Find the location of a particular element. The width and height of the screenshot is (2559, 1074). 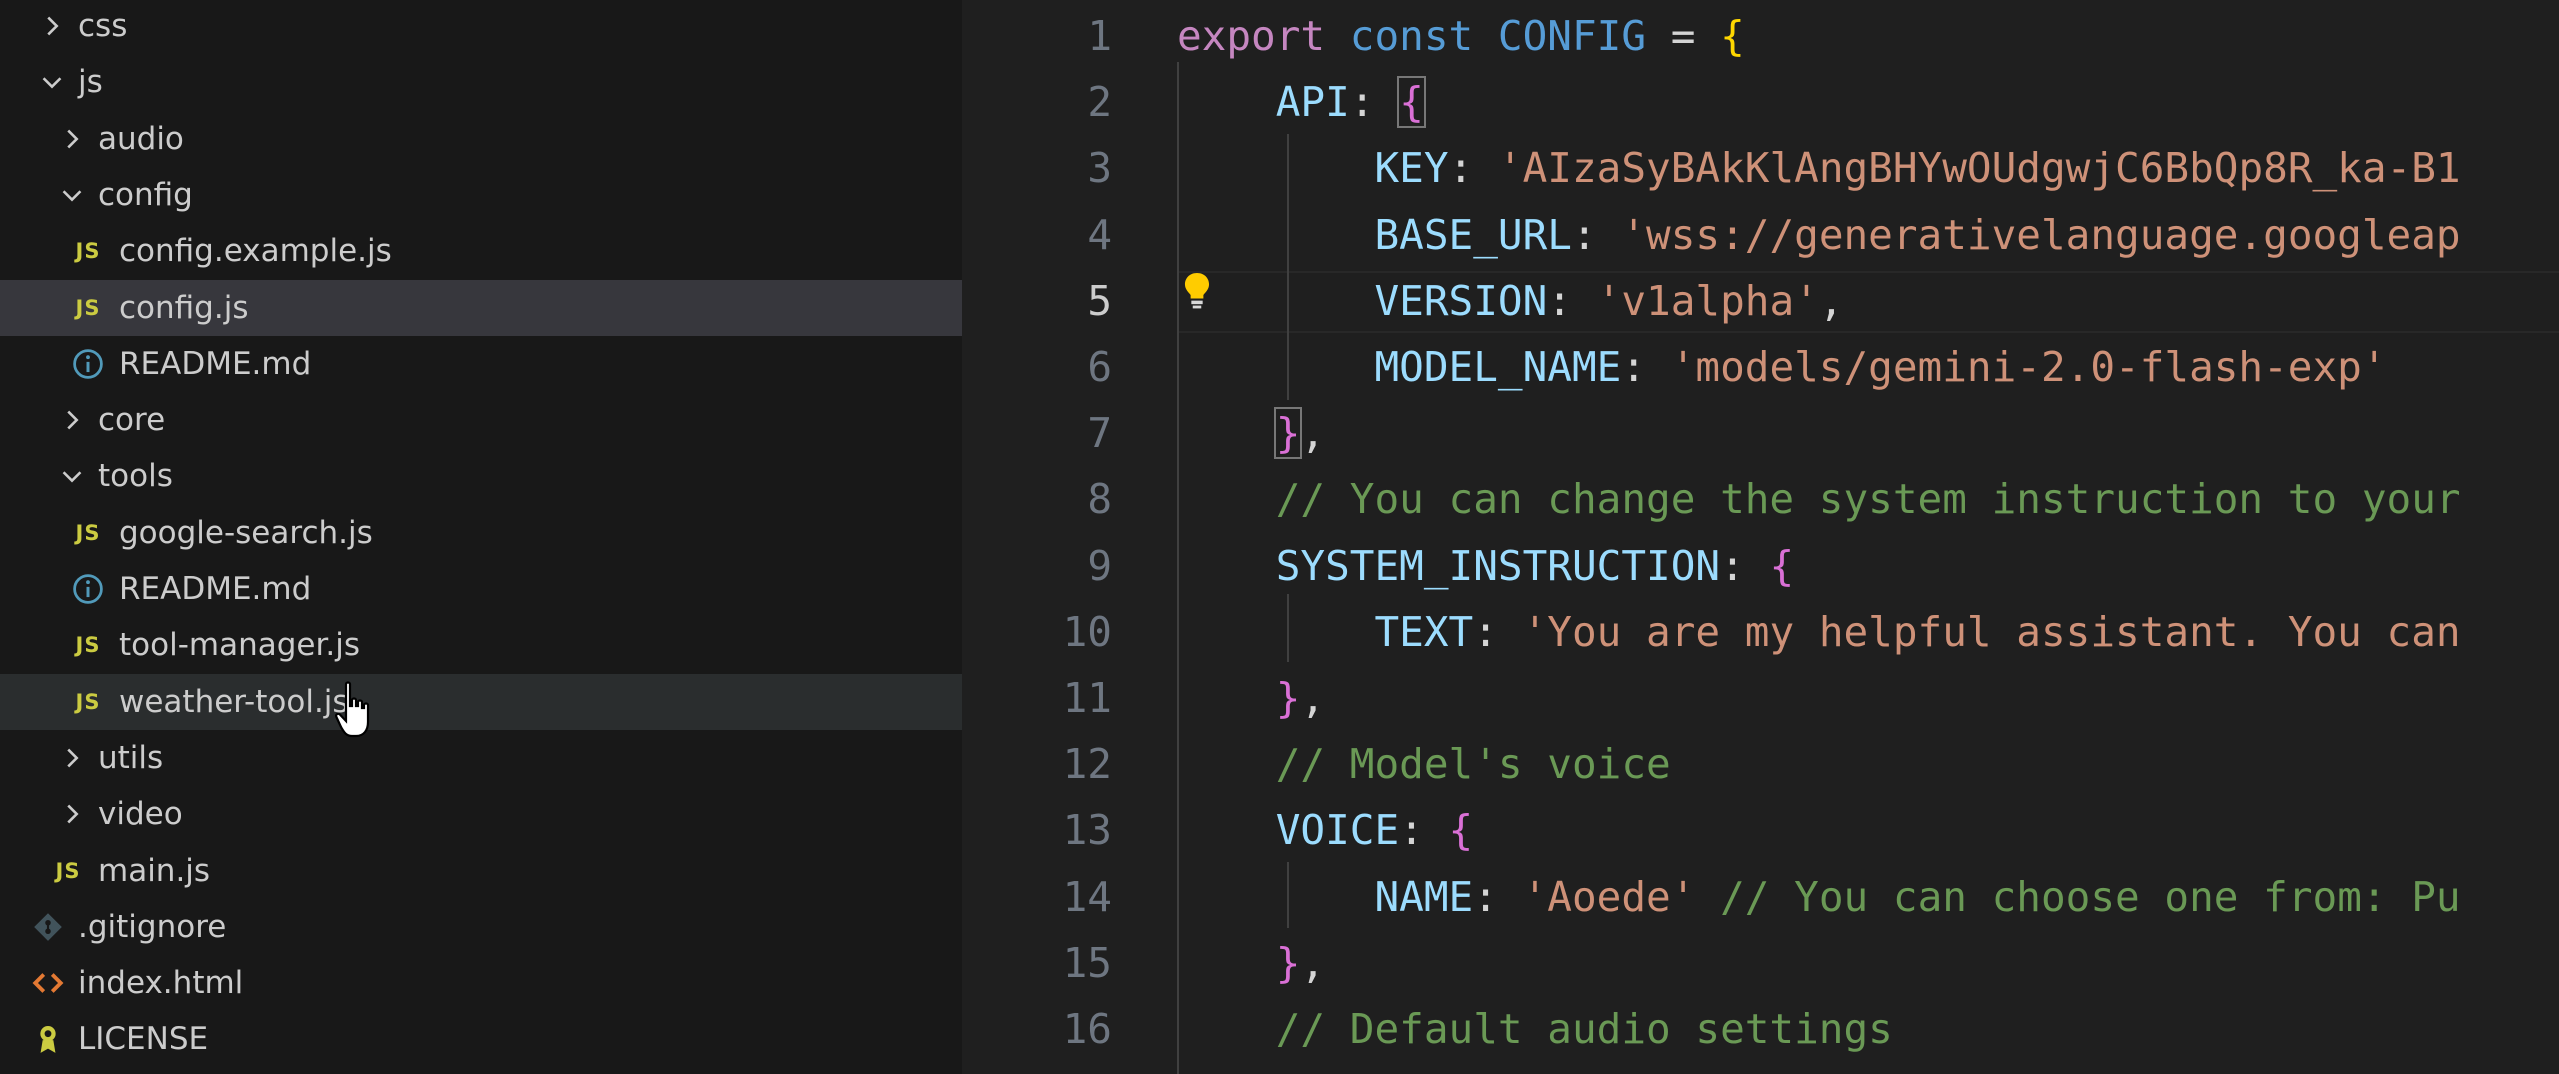

tree-item-label: weather-tool.js is located at coordinates (234, 701).